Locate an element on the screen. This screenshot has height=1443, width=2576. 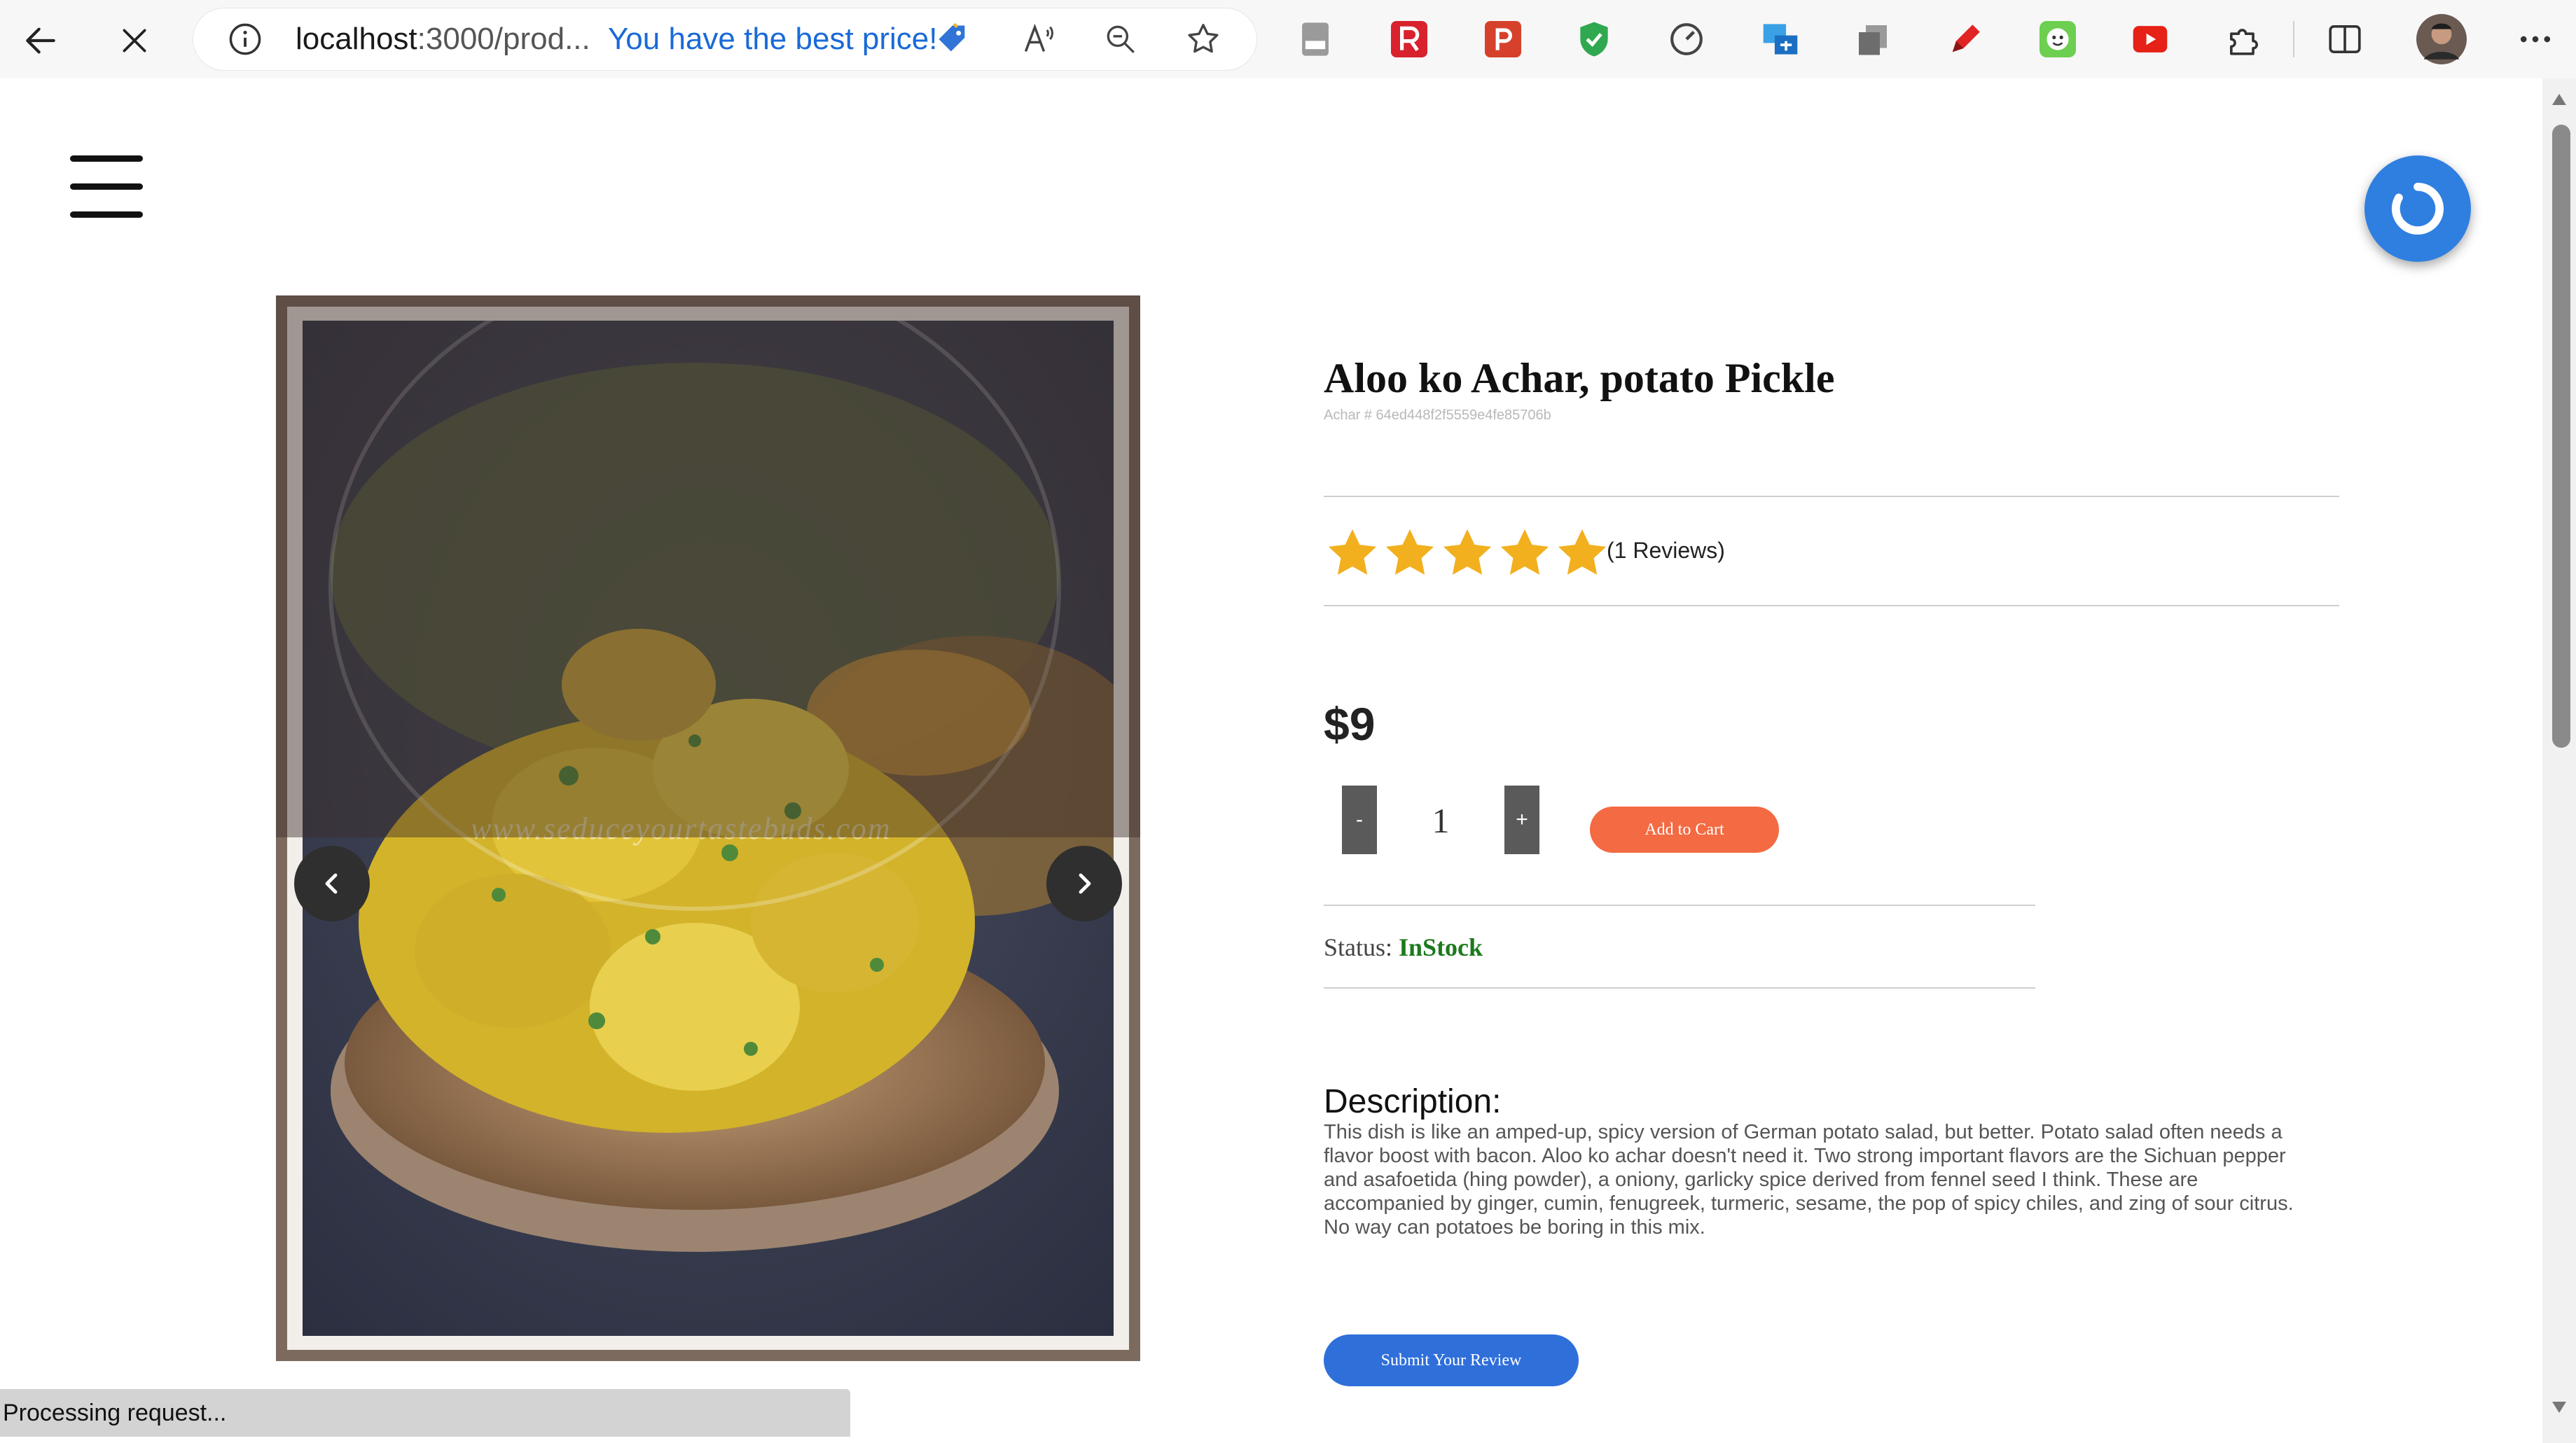
scroll-up-icon is located at coordinates (2559, 99).